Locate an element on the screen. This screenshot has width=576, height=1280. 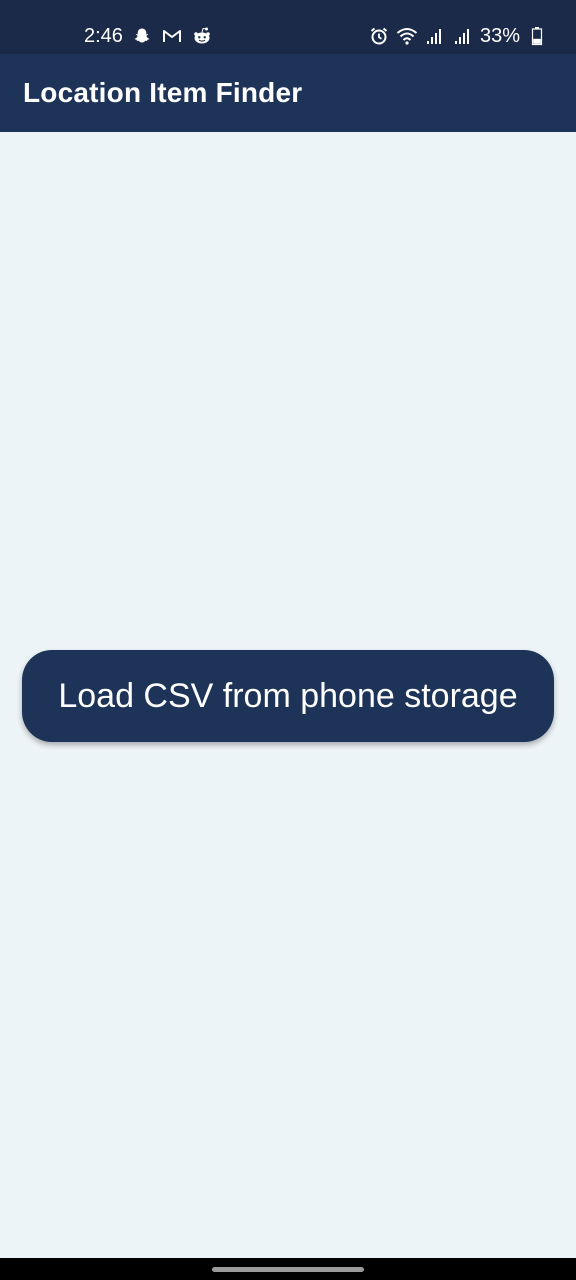
battery-icon is located at coordinates (537, 36).